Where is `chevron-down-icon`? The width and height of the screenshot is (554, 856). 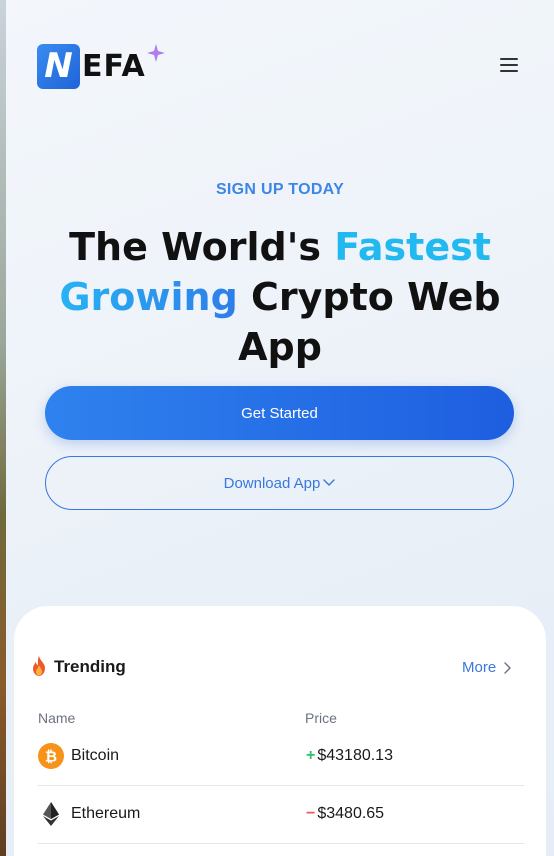 chevron-down-icon is located at coordinates (329, 482).